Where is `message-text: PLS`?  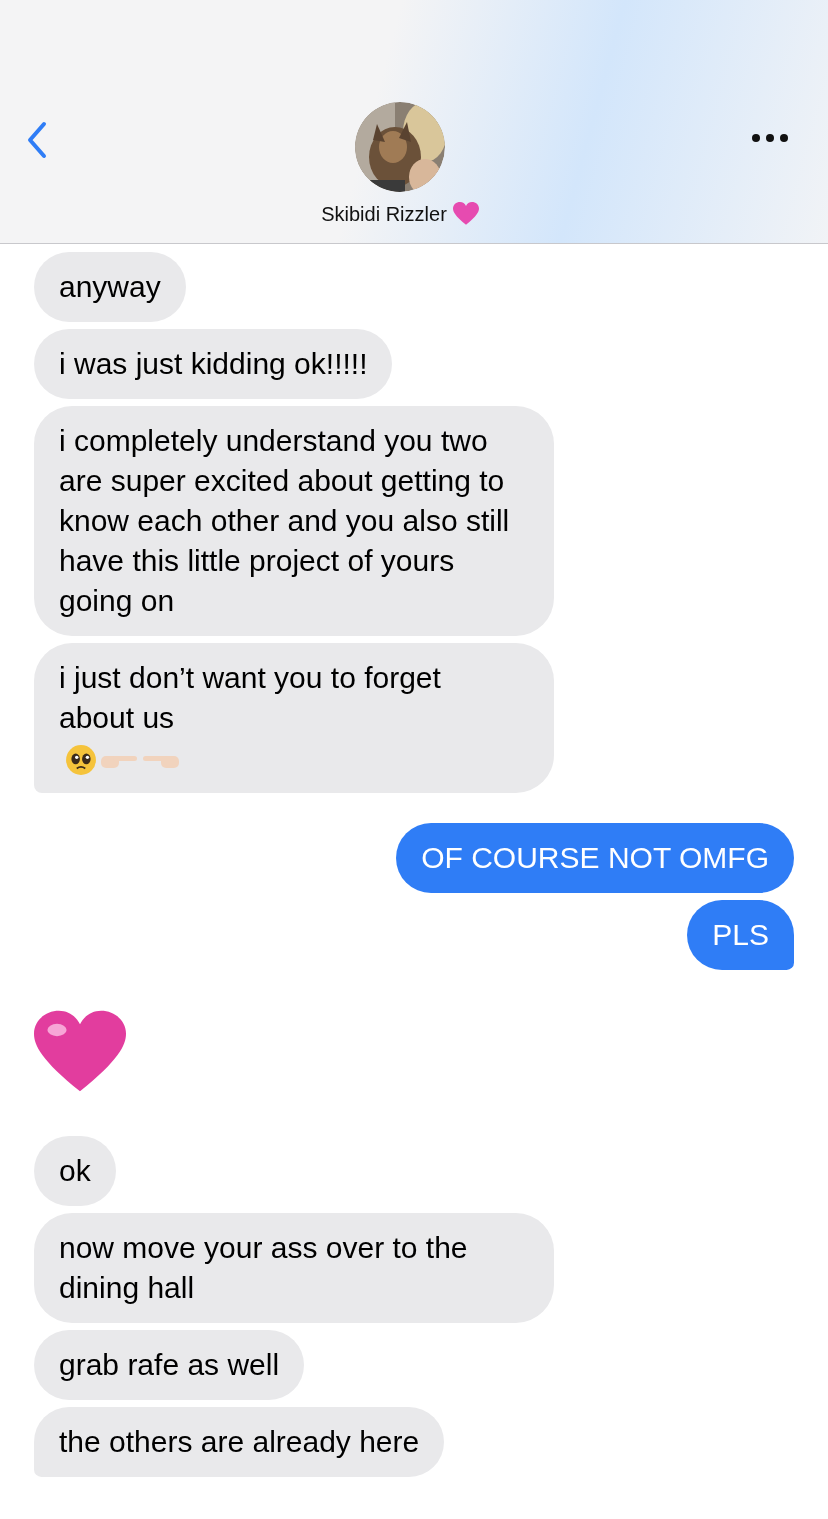
message-text: PLS is located at coordinates (740, 934).